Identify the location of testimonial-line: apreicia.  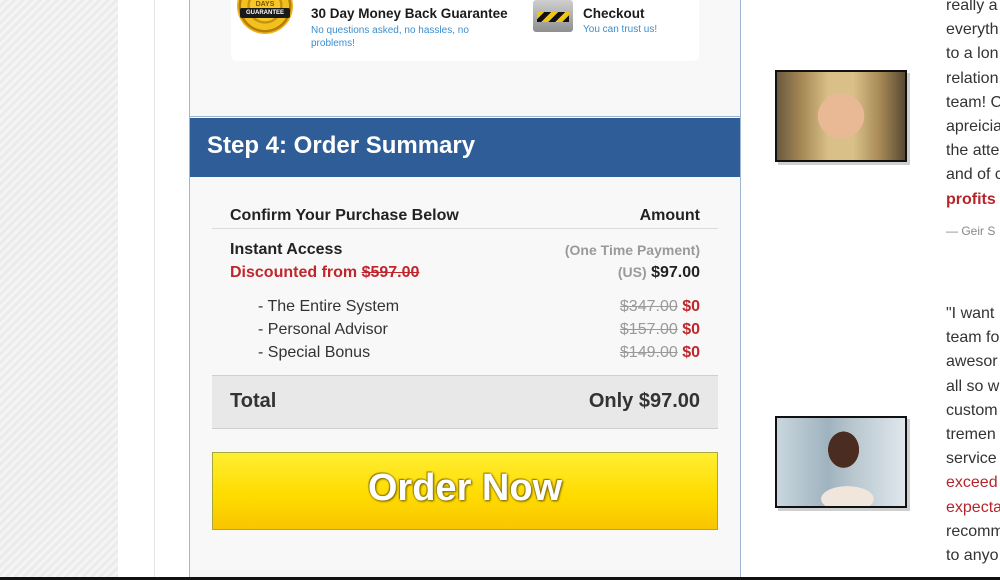
(973, 127).